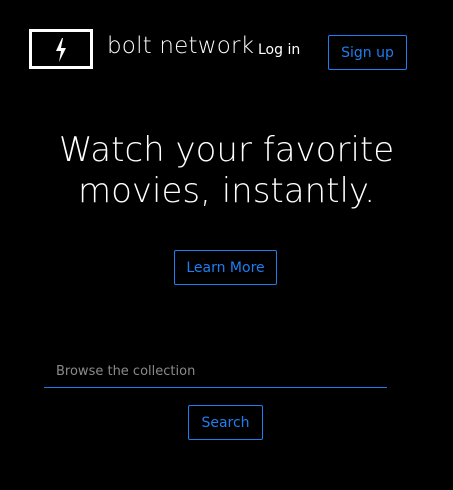 The height and width of the screenshot is (490, 453). I want to click on search-button: Search, so click(225, 422).